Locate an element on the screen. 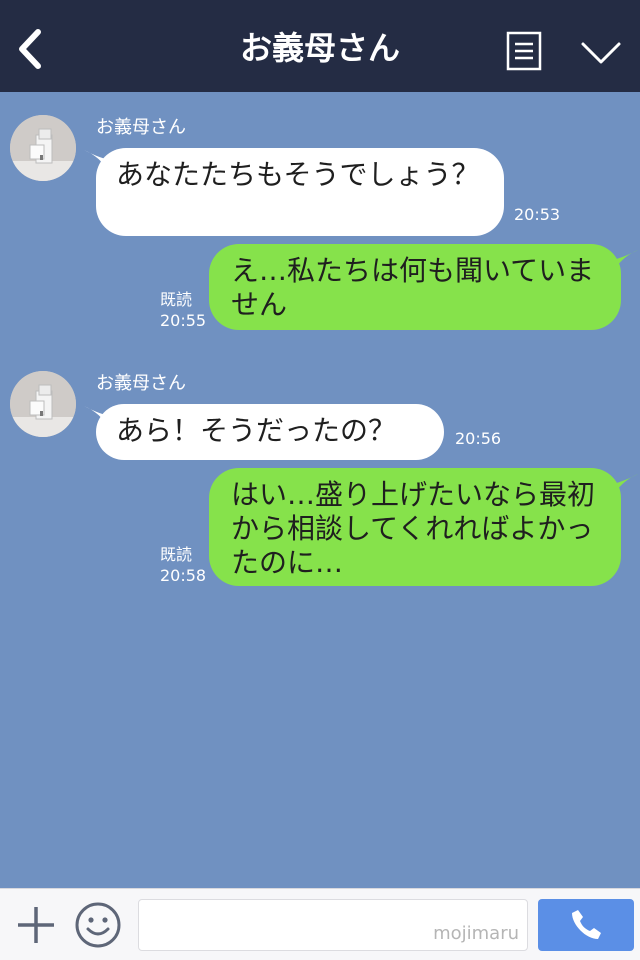 The width and height of the screenshot is (640, 960). chat-title: お義母さん is located at coordinates (319, 48).